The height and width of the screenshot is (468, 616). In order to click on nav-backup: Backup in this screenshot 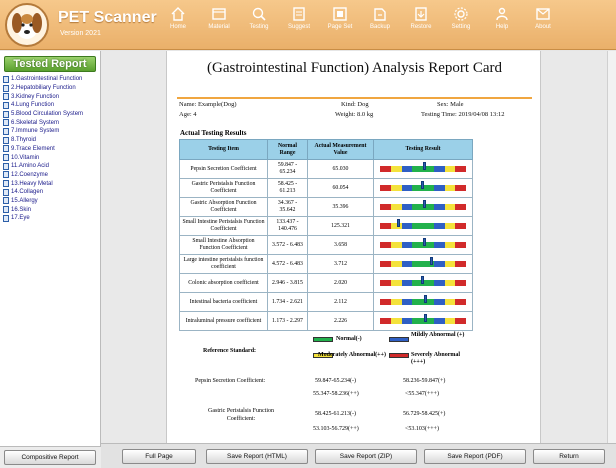, I will do `click(380, 25)`.